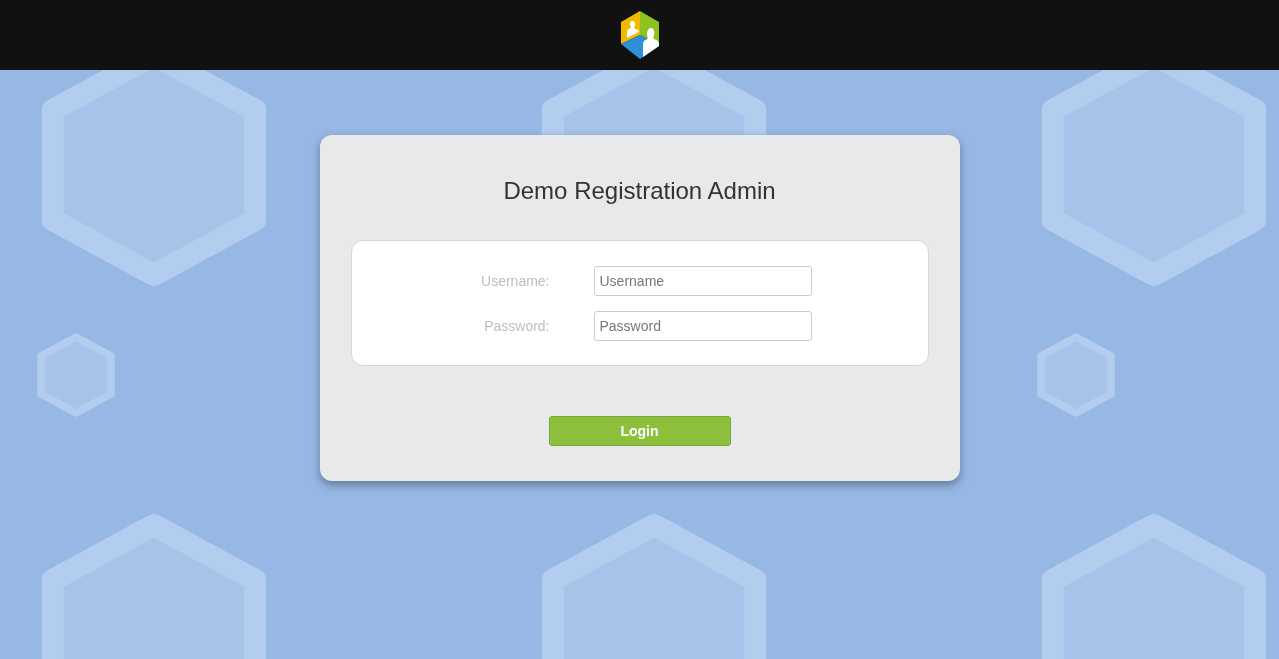 This screenshot has height=659, width=1279. Describe the element at coordinates (702, 281) in the screenshot. I see `input-field: Username` at that location.